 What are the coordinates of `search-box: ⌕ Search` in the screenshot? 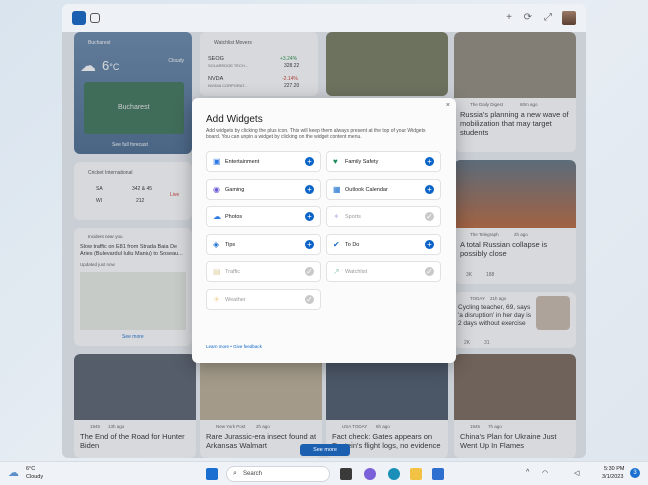 It's located at (278, 474).